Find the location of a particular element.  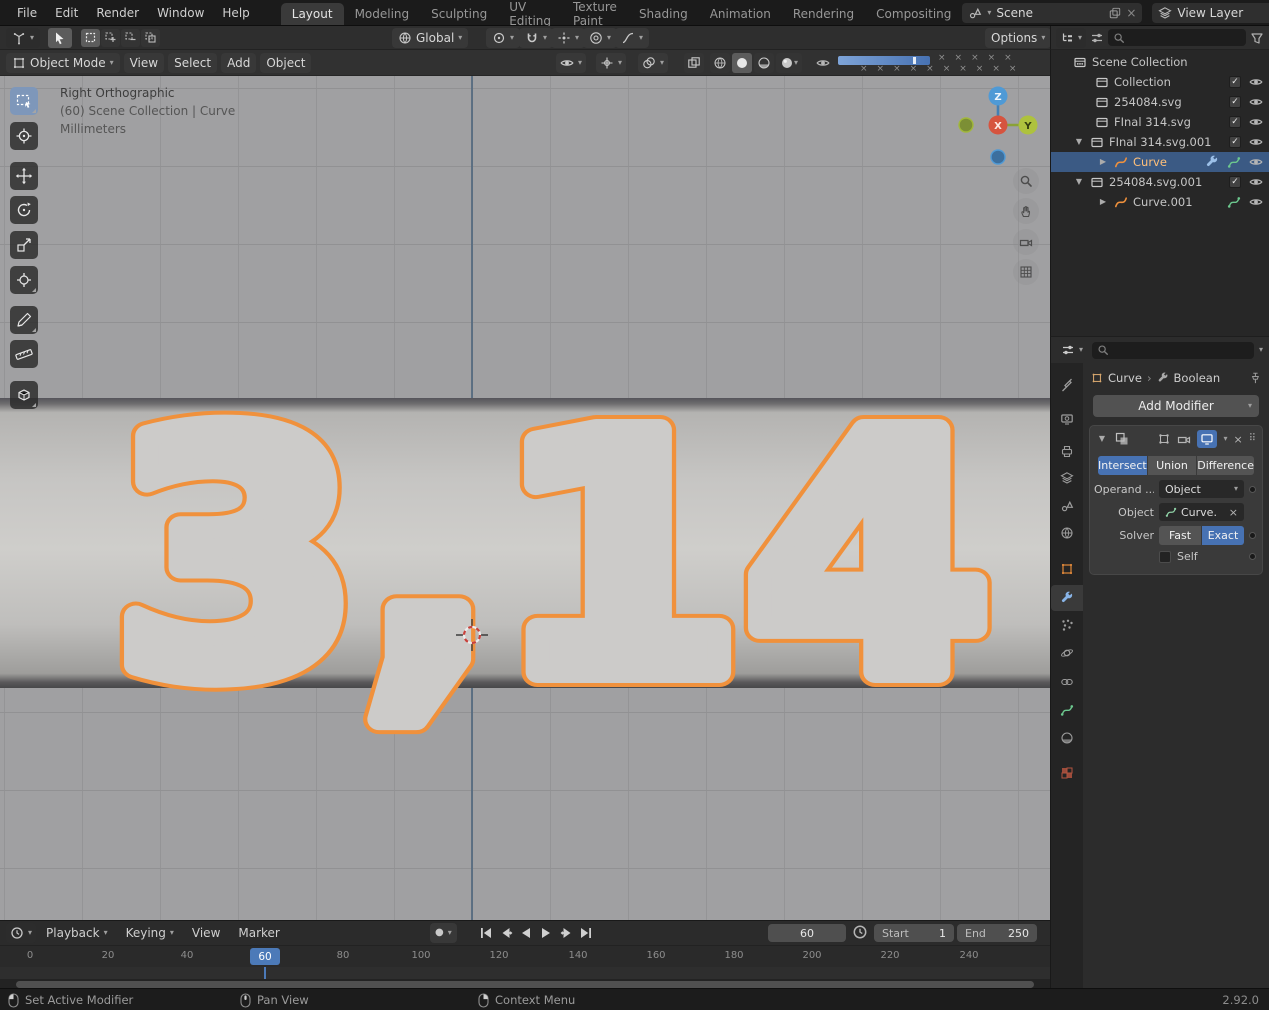

outliner-row-final-314-svg: FInal 314.svg ✓ is located at coordinates (1160, 122).